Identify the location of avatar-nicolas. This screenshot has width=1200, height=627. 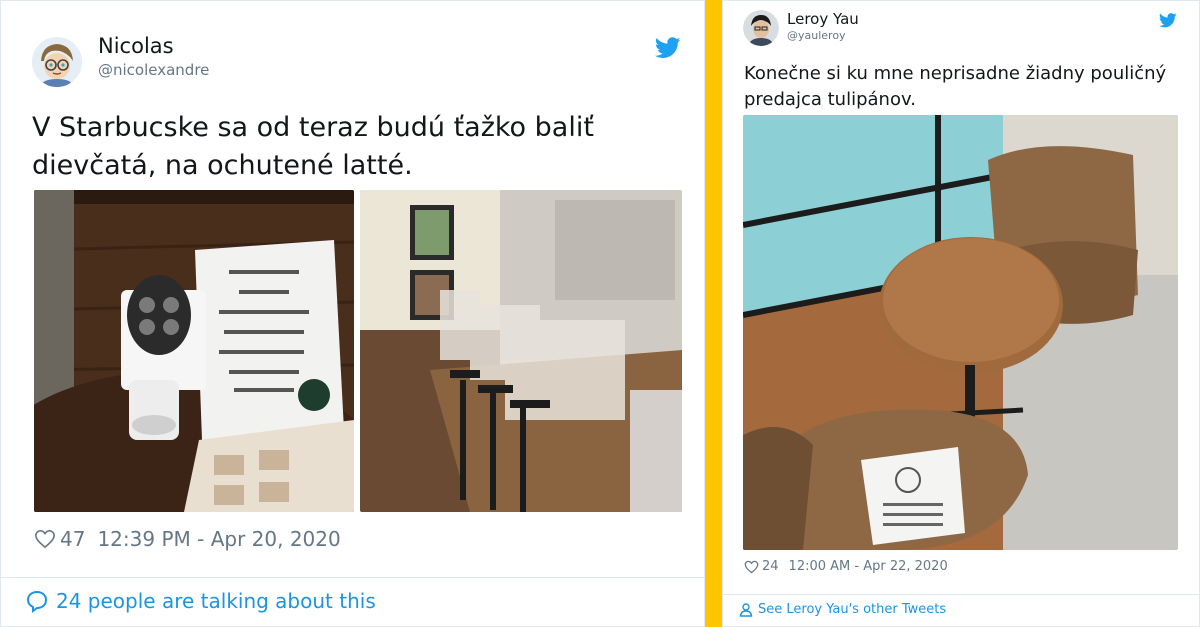
(57, 62).